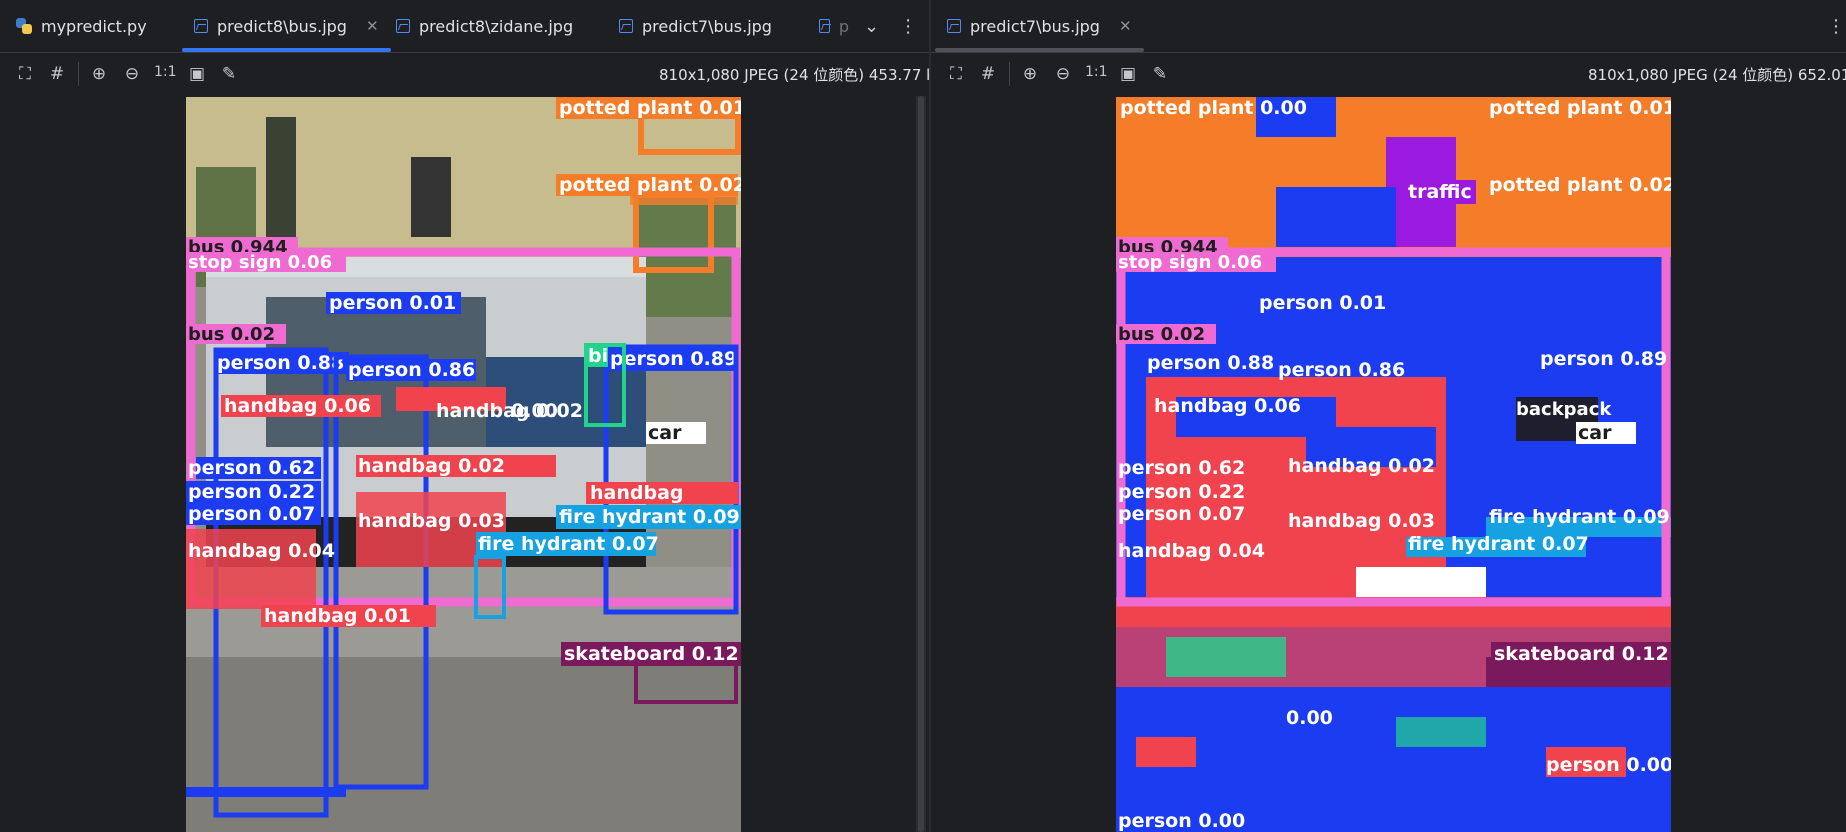 Image resolution: width=1846 pixels, height=832 pixels. I want to click on tab-overflow: p, so click(834, 26).